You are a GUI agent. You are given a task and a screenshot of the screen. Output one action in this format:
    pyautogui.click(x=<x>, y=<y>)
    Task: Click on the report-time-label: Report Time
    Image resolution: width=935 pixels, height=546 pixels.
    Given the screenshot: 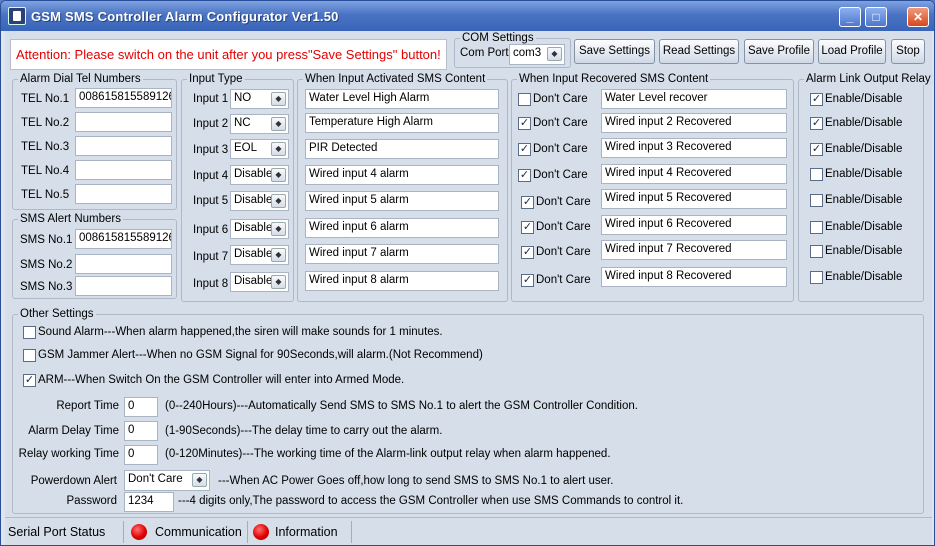 What is the action you would take?
    pyautogui.click(x=87, y=406)
    